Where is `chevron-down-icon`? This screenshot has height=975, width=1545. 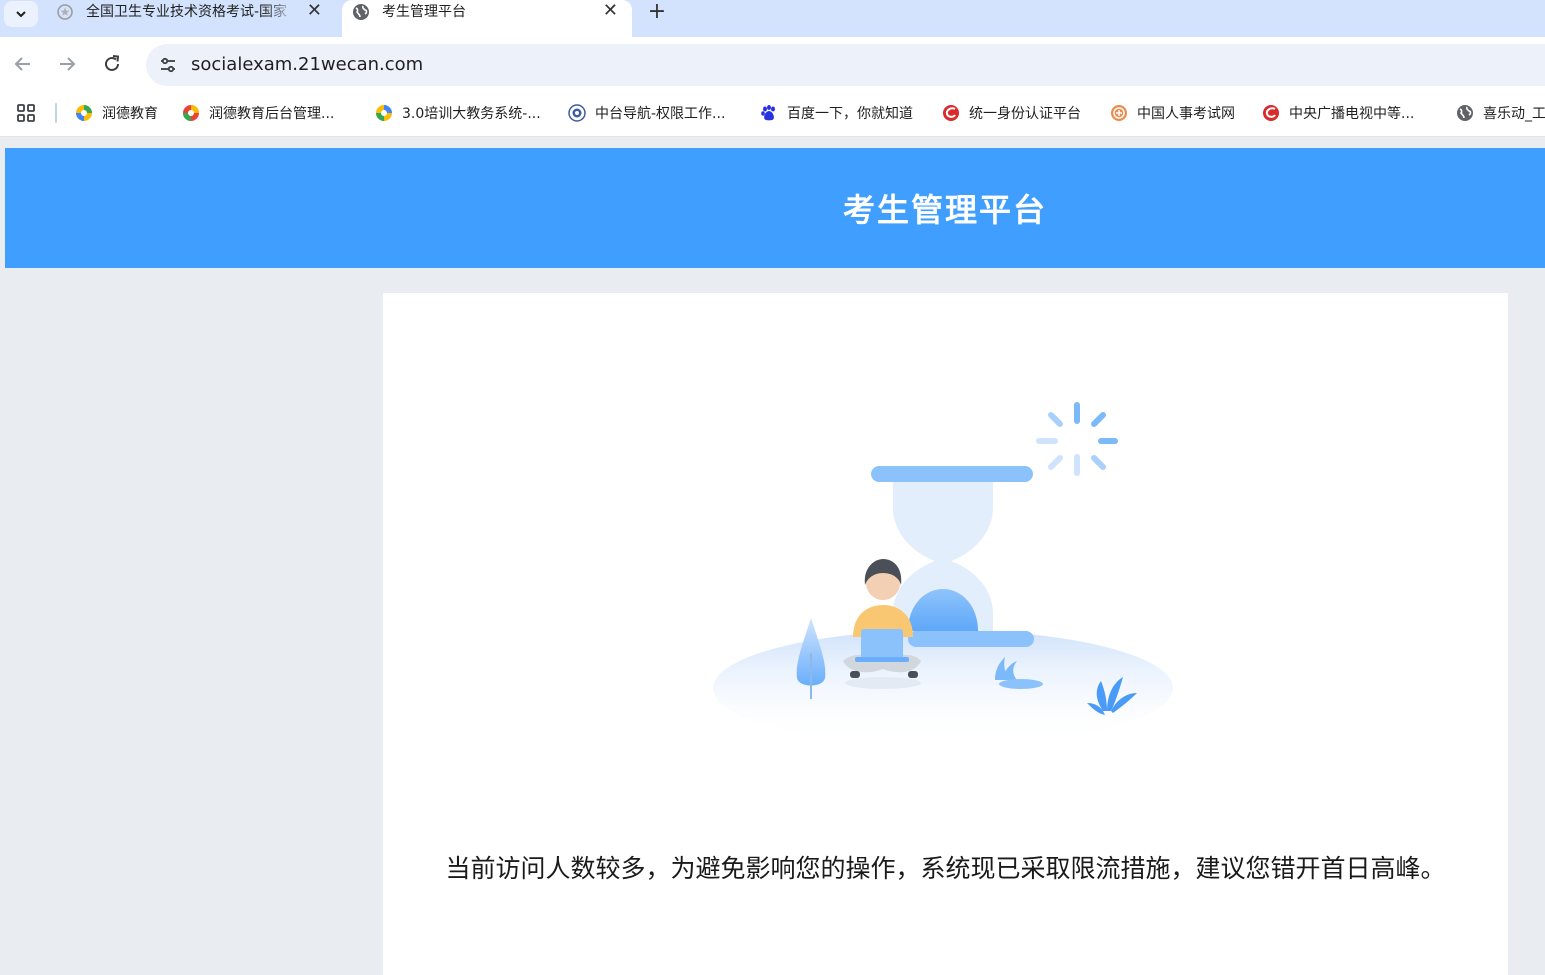
chevron-down-icon is located at coordinates (21, 14).